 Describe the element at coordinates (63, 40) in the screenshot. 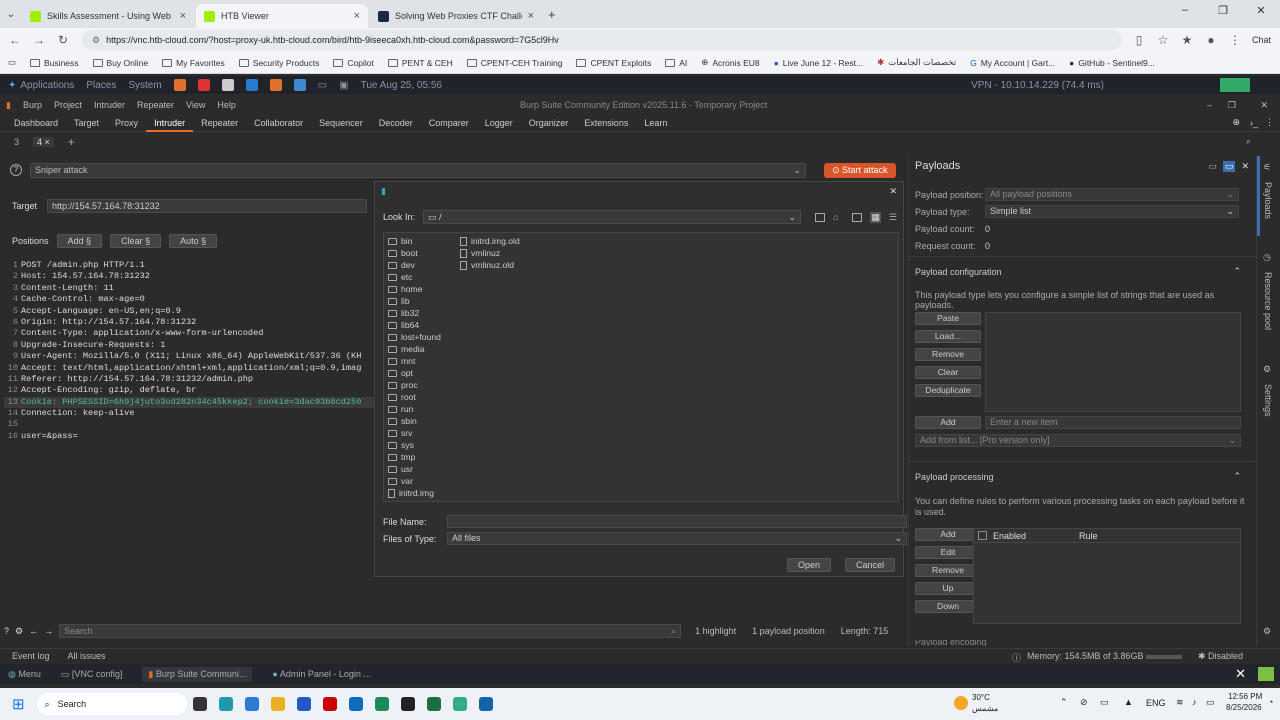

I see `reload-icon: ↻` at that location.